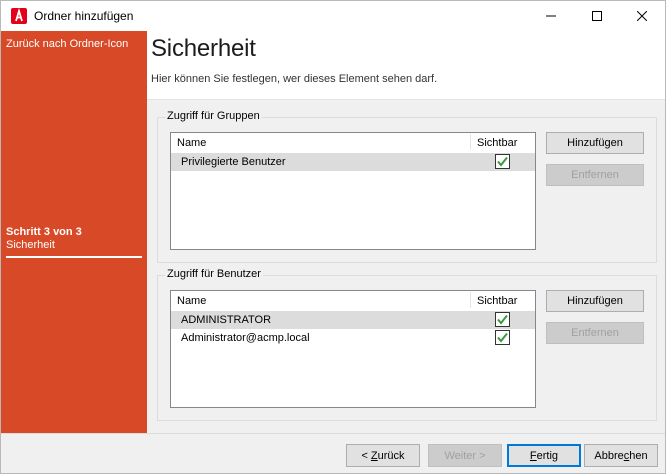  What do you see at coordinates (214, 274) in the screenshot?
I see `user-access-label: Zugriff für Benutzer` at bounding box center [214, 274].